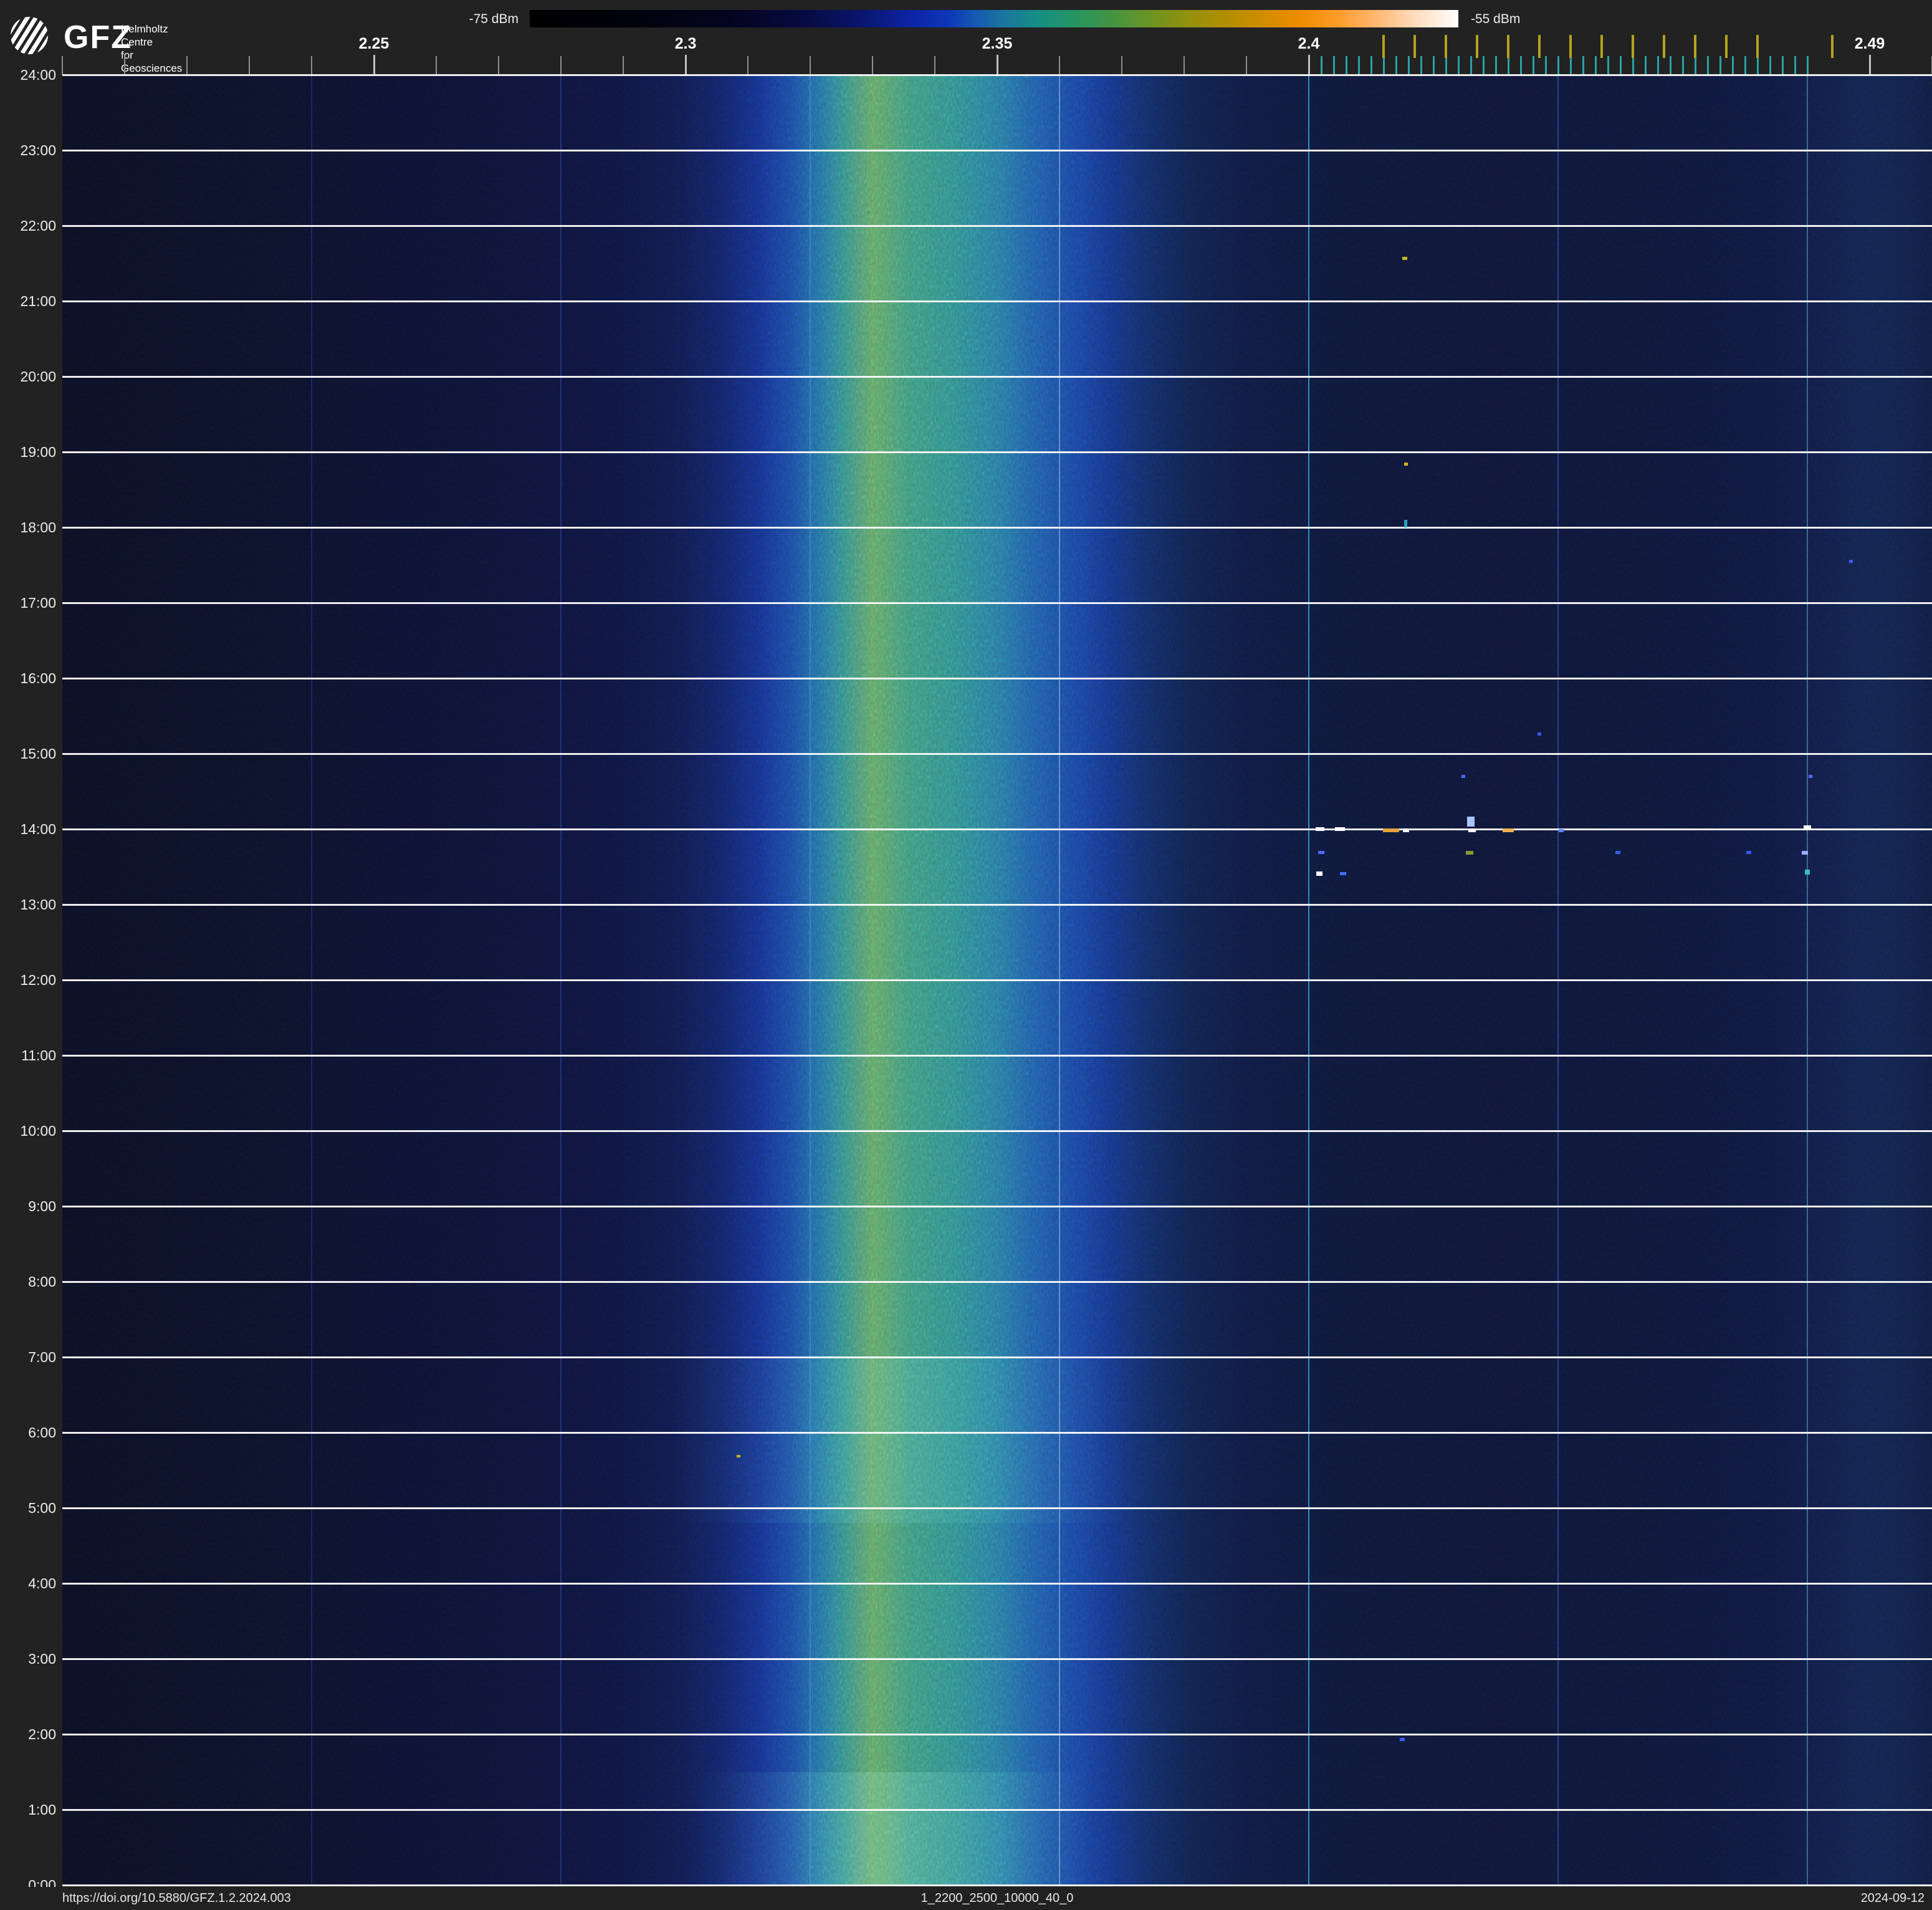  Describe the element at coordinates (42, 1583) in the screenshot. I see `time-tick-label: 4:00` at that location.